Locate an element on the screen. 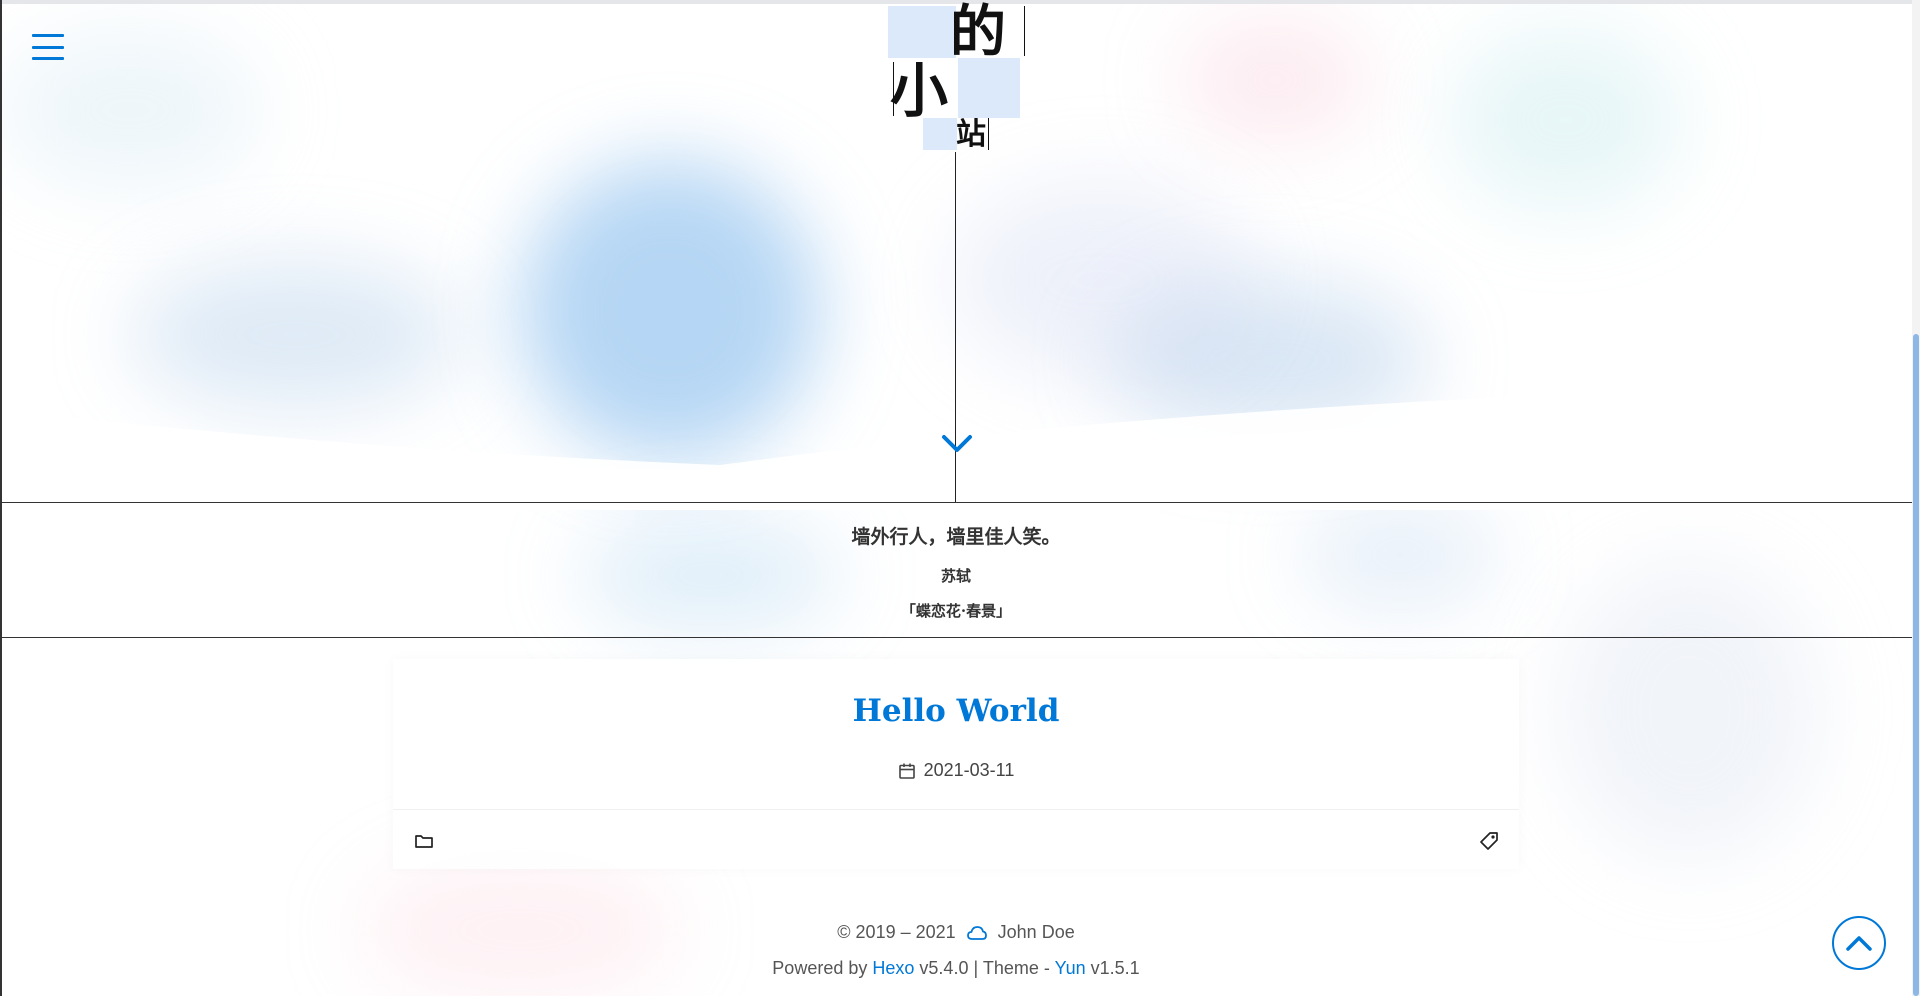  post-date-text: 2021-03-11 is located at coordinates (969, 770).